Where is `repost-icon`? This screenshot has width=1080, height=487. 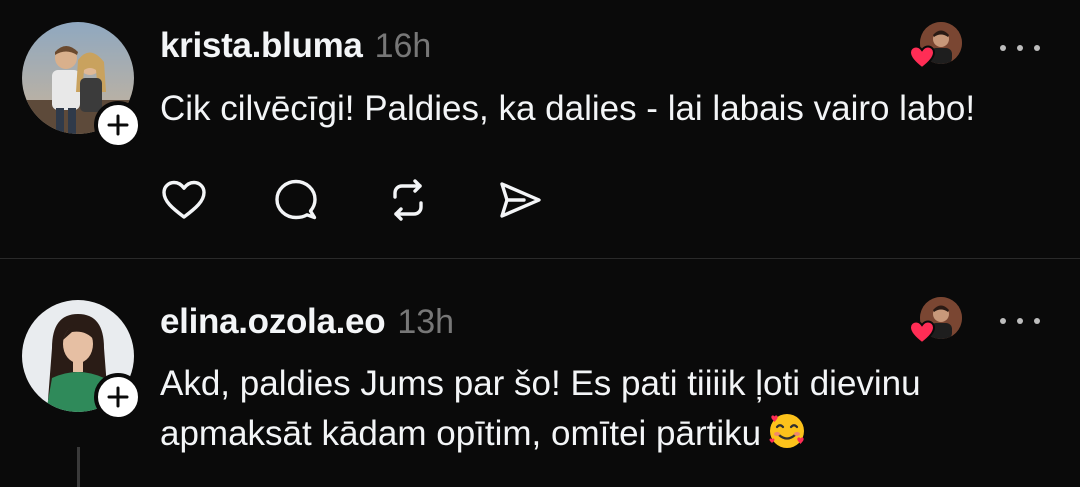
repost-icon is located at coordinates (408, 200).